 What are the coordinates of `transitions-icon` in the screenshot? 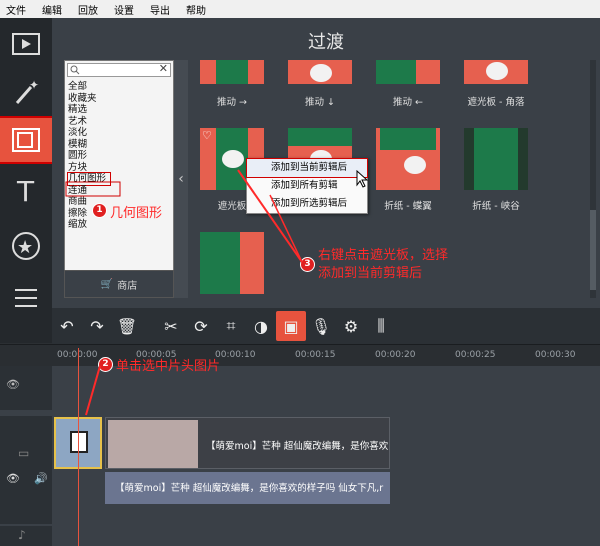 It's located at (26, 140).